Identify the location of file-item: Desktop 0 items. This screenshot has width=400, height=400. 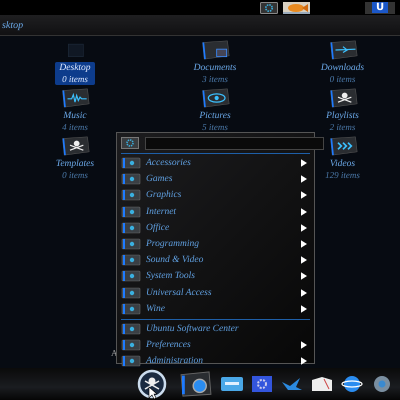
(75, 73).